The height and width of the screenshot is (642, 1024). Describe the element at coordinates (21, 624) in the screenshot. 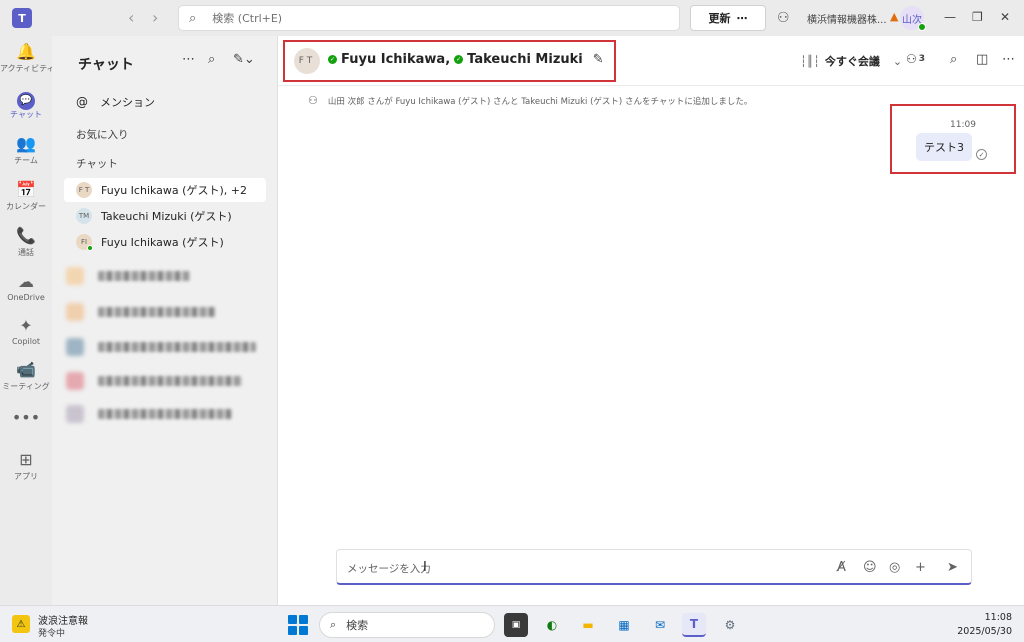

I see `weather-warning-icon: ⚠` at that location.